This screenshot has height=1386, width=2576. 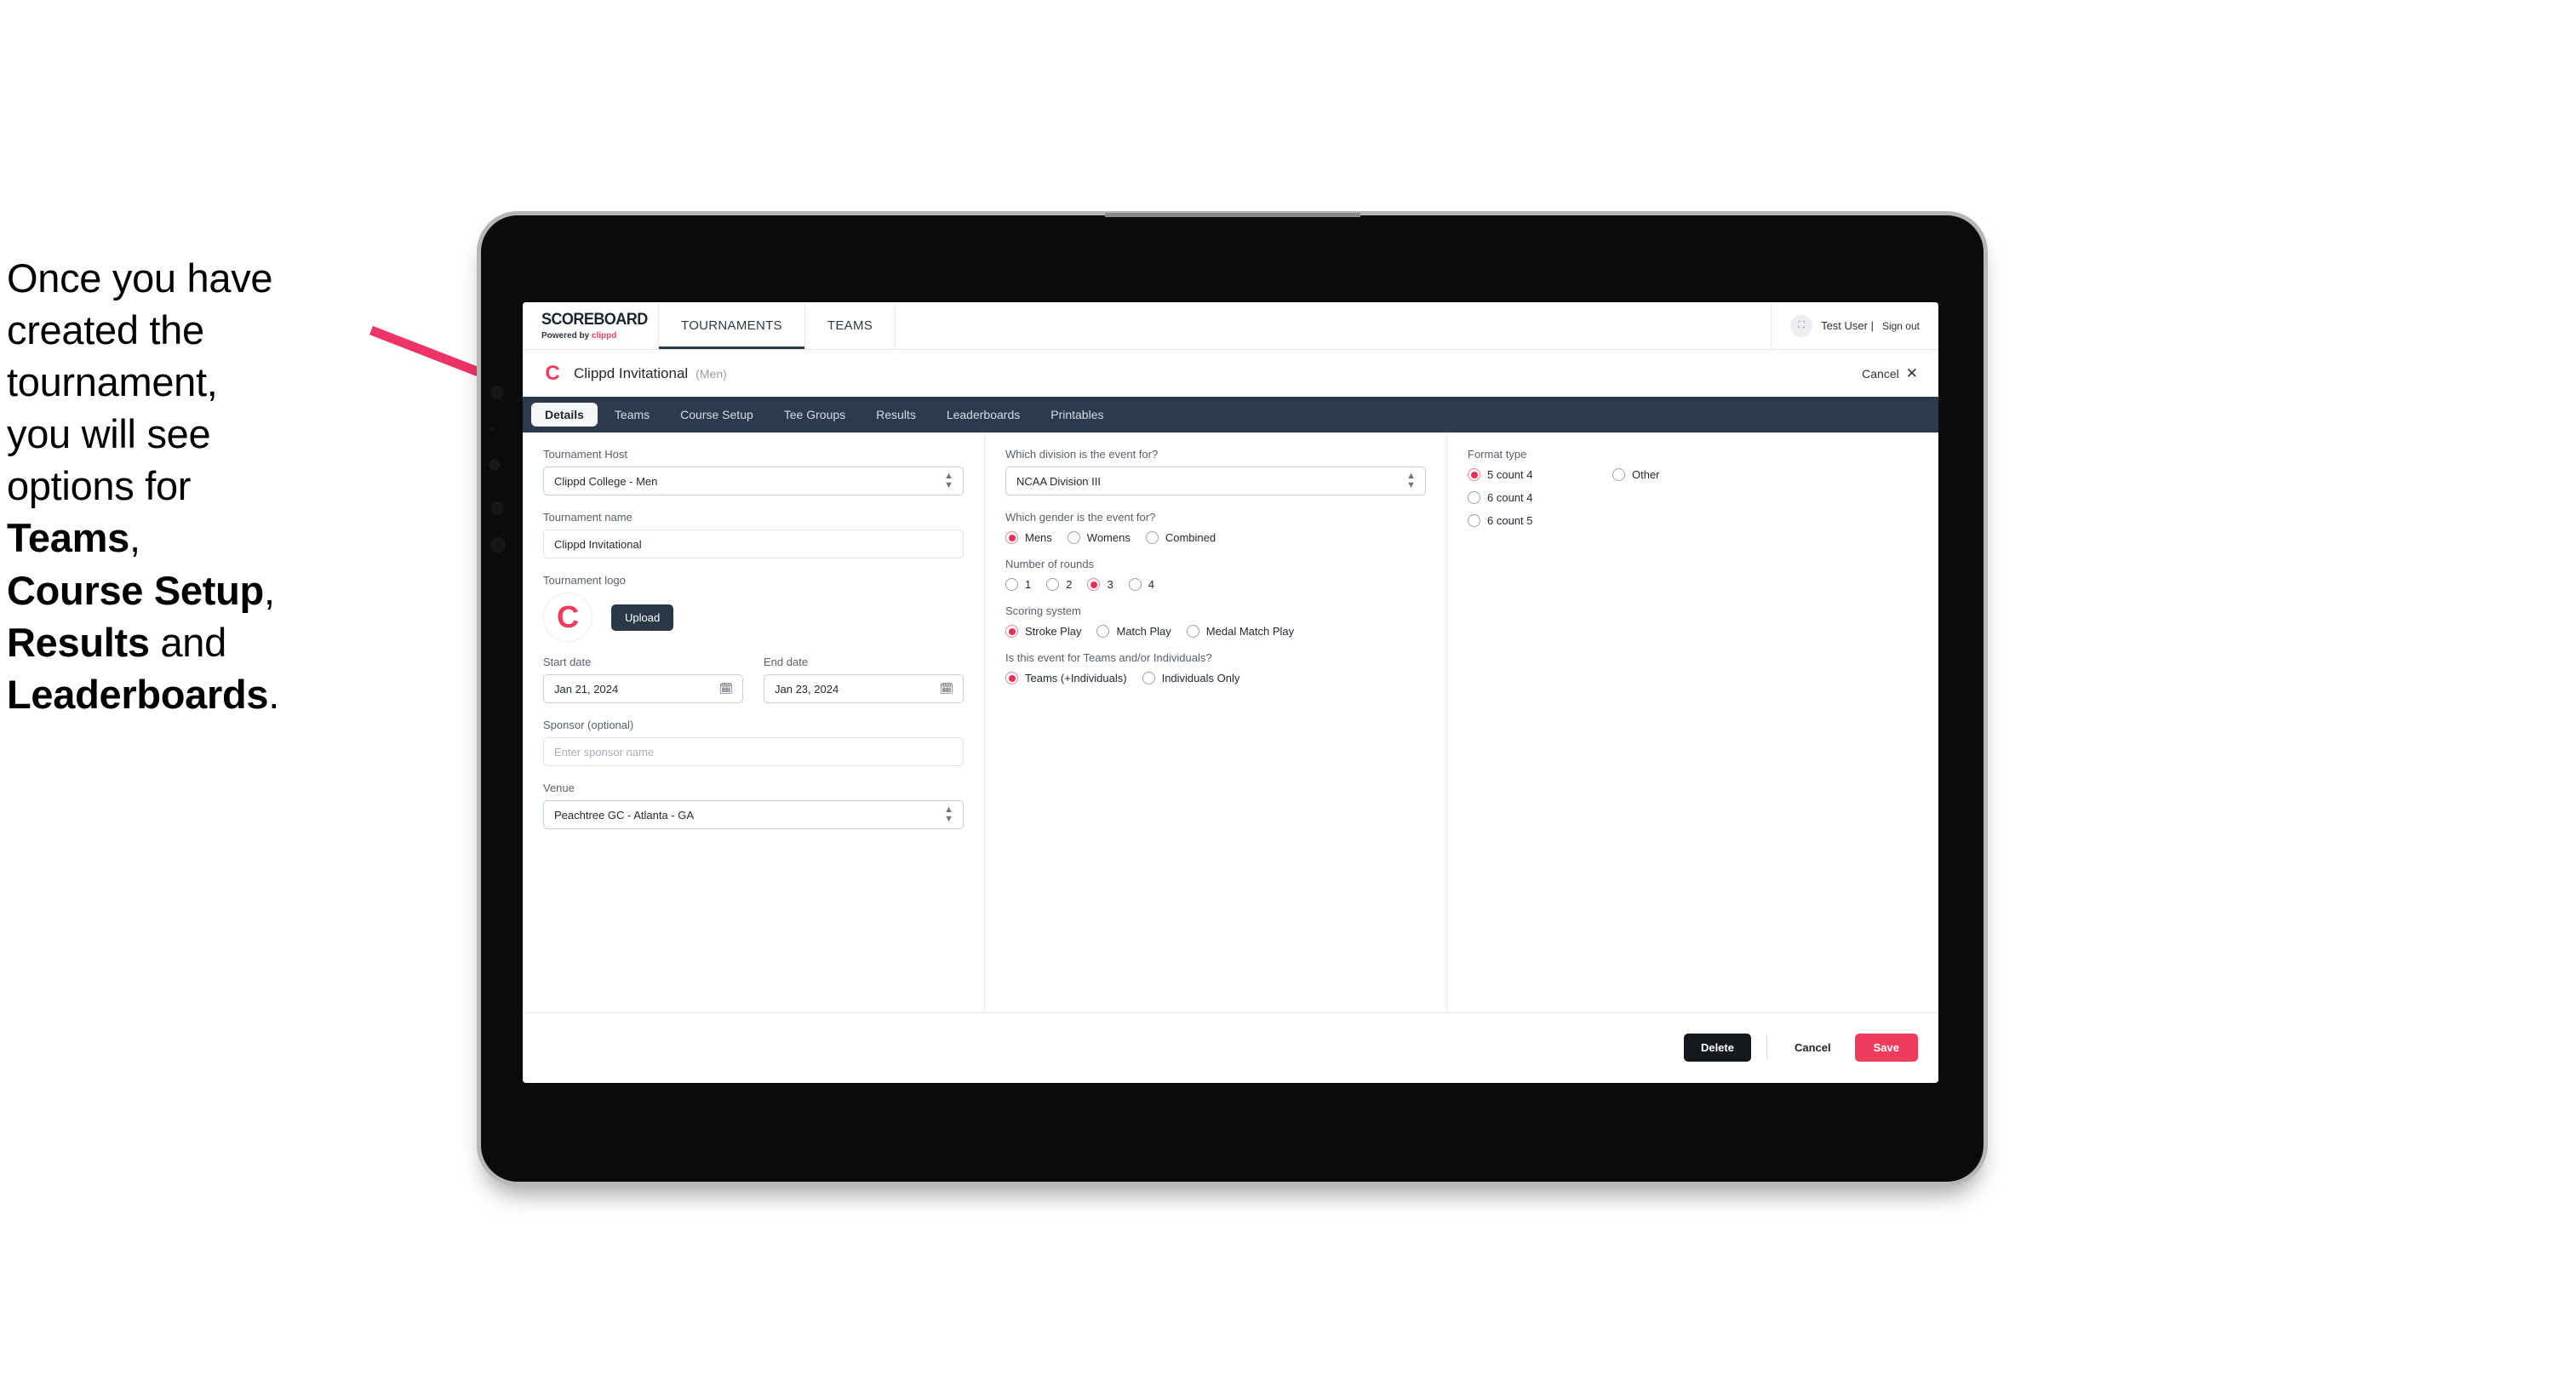 I want to click on tablet-sensor-dots, so click(x=498, y=526).